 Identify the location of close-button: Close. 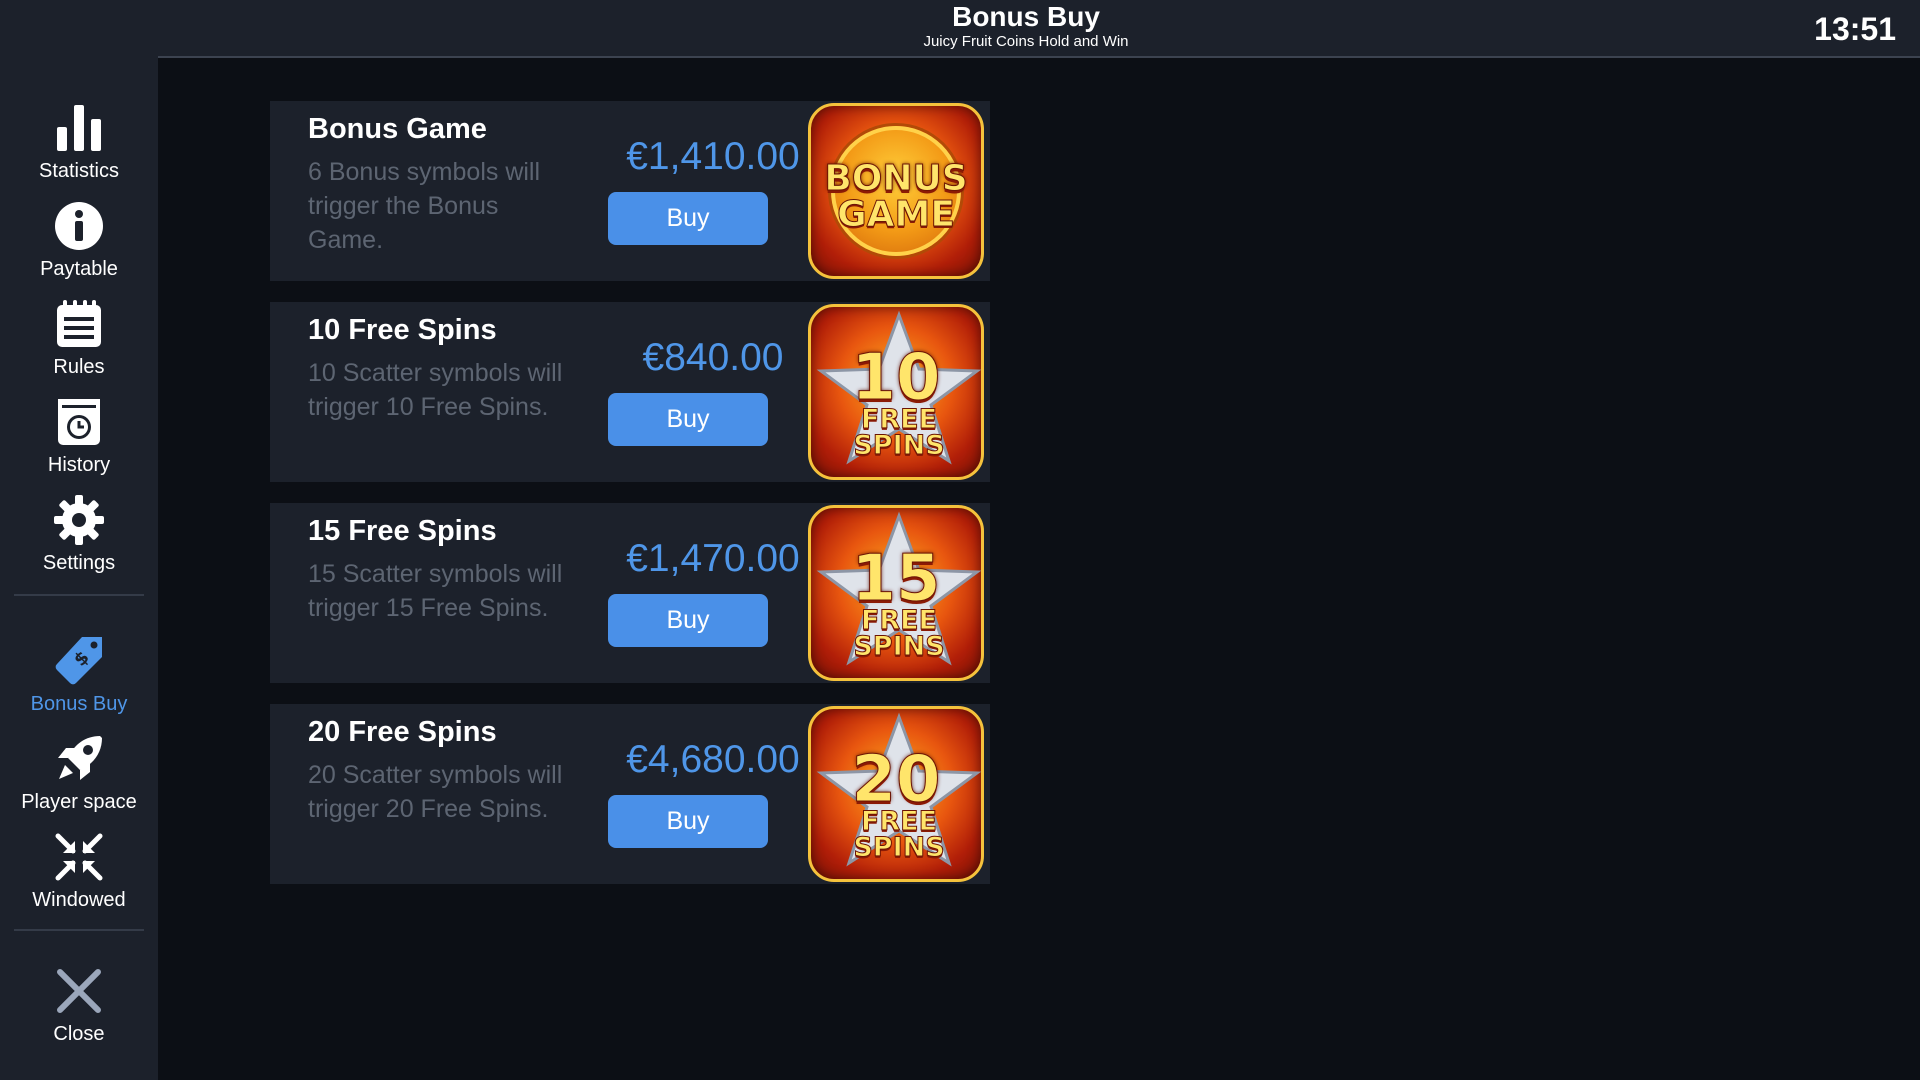
(79, 1003).